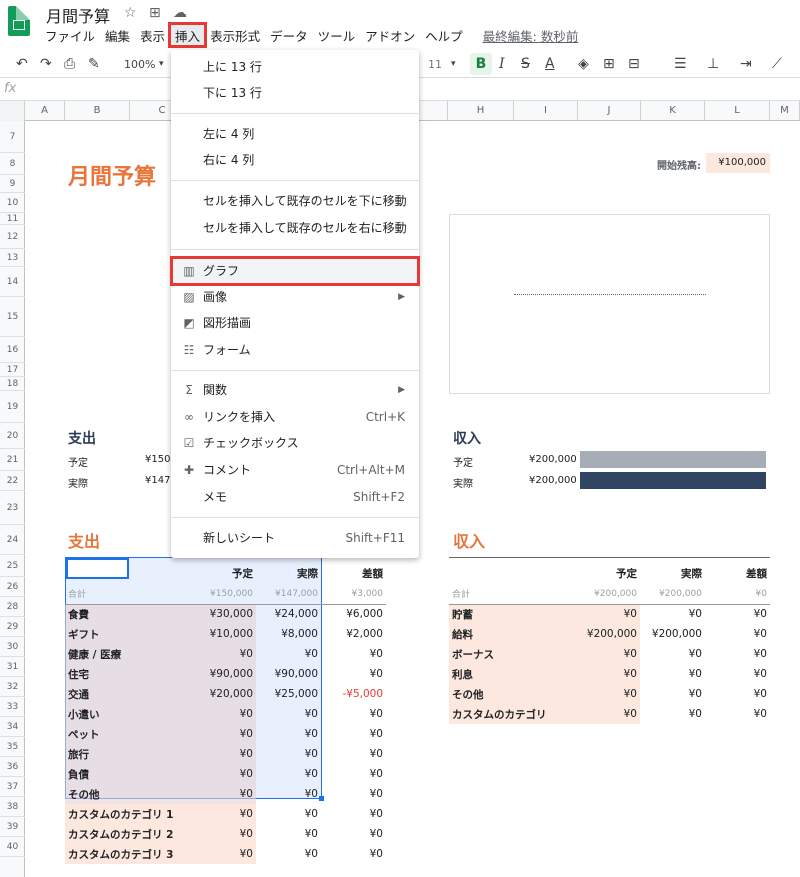 The width and height of the screenshot is (800, 877). Describe the element at coordinates (224, 674) in the screenshot. I see `planned-cell: ¥90,000` at that location.